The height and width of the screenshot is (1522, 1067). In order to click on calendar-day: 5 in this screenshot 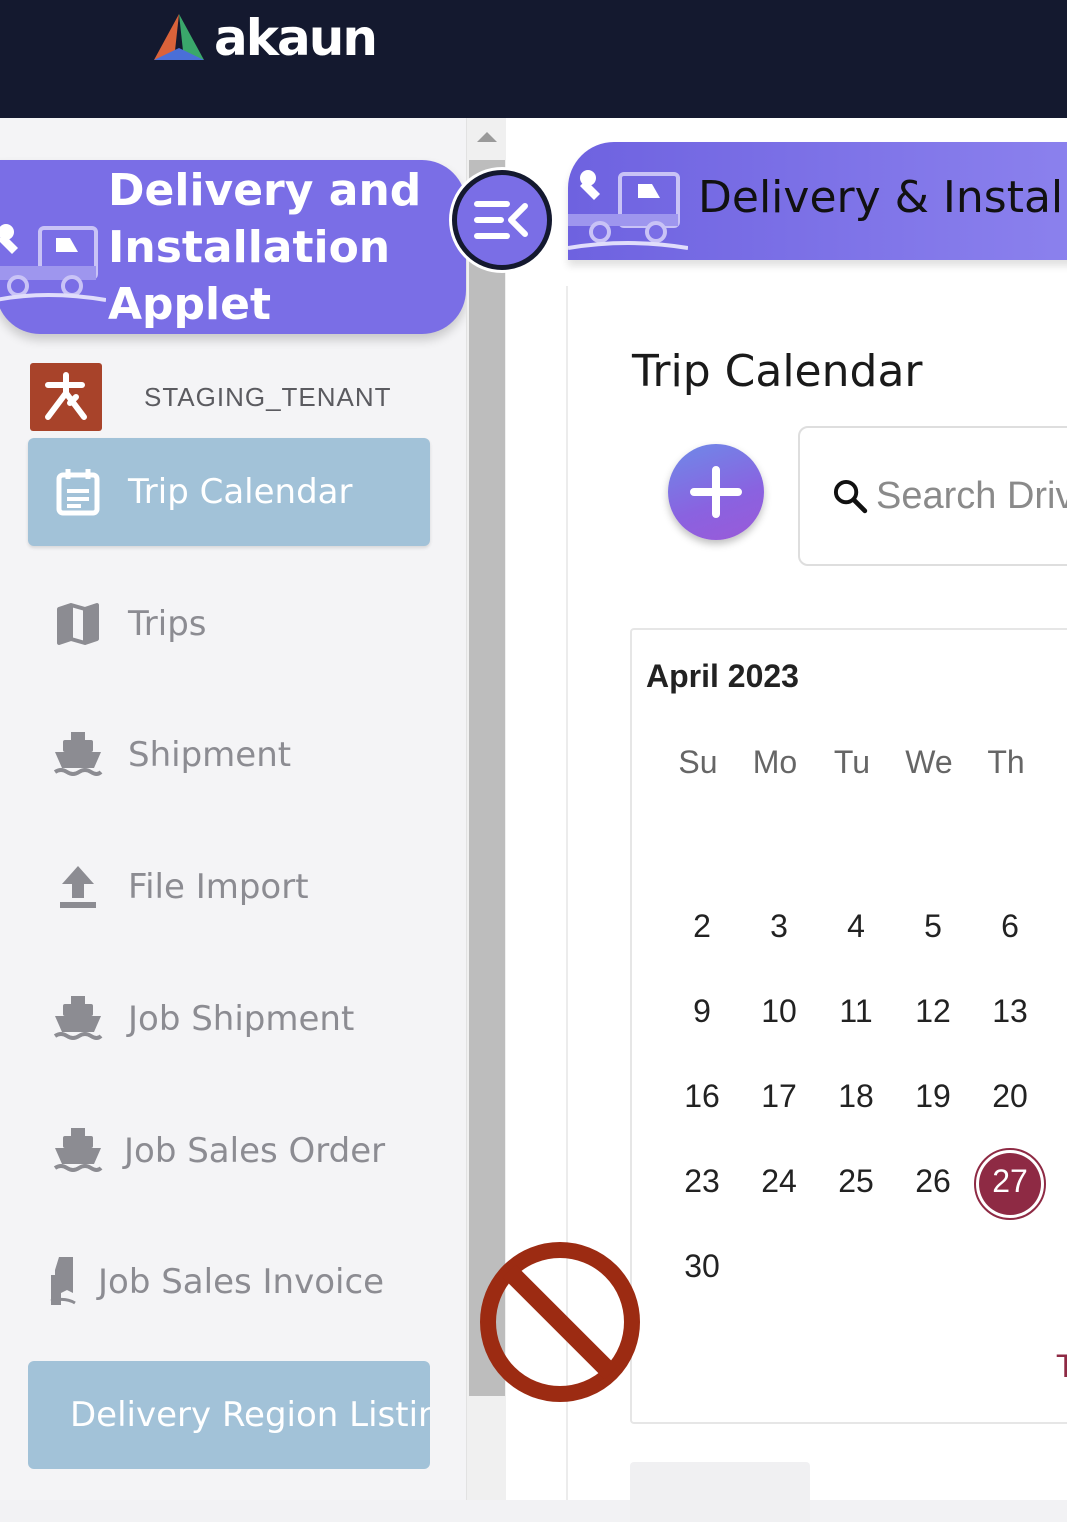, I will do `click(933, 926)`.